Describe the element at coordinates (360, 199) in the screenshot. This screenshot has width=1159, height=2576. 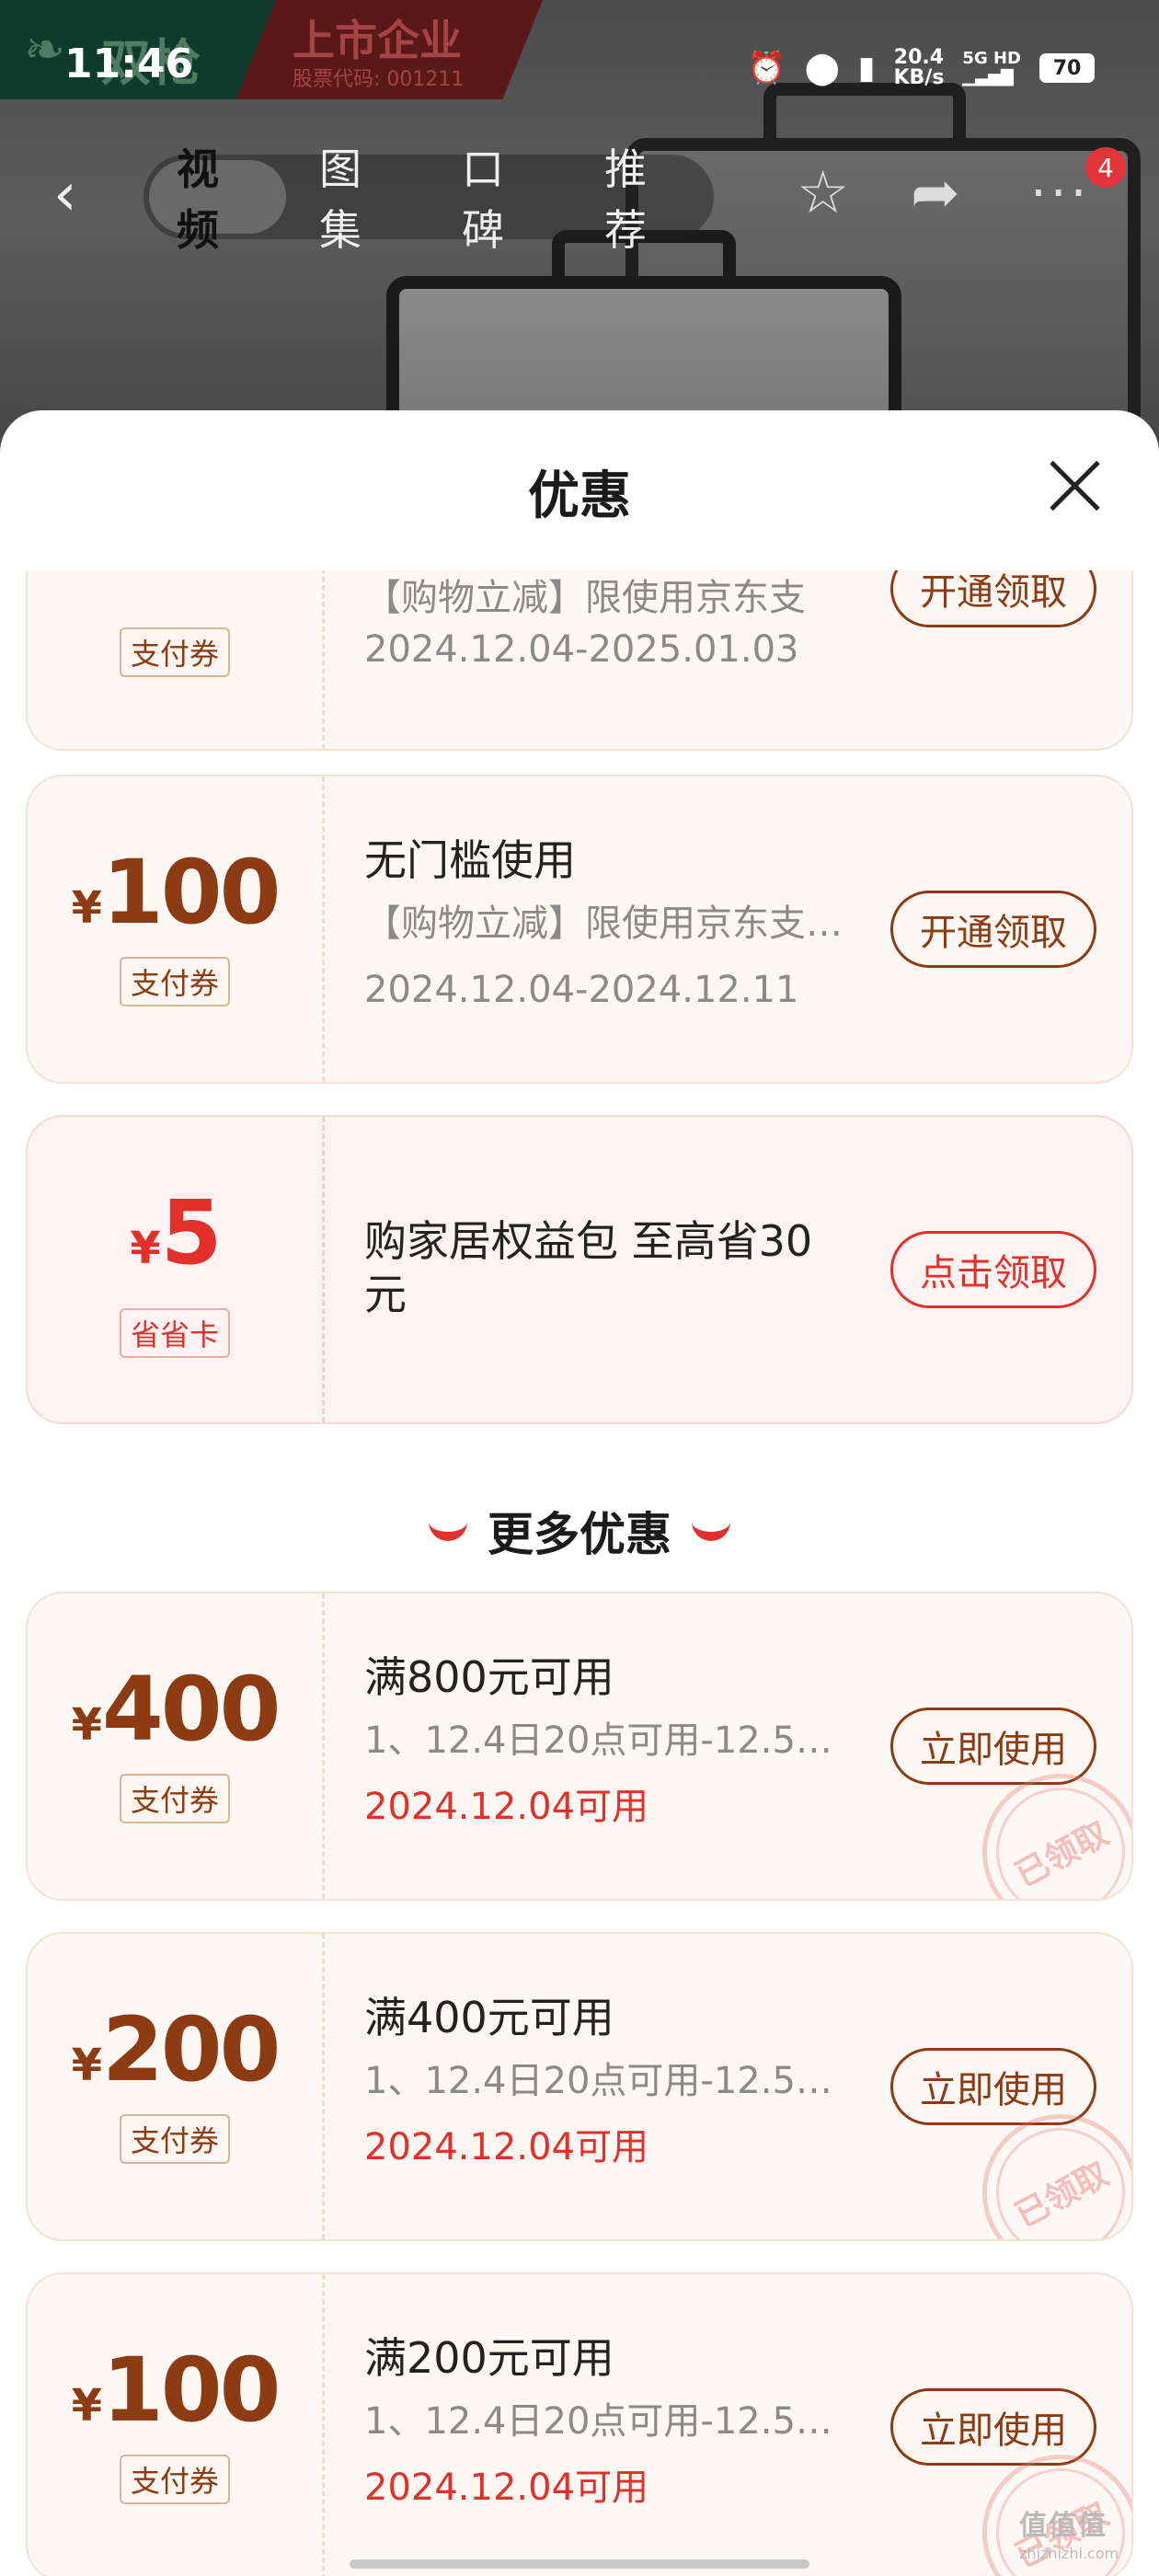
I see `tab-gallery: 图集` at that location.